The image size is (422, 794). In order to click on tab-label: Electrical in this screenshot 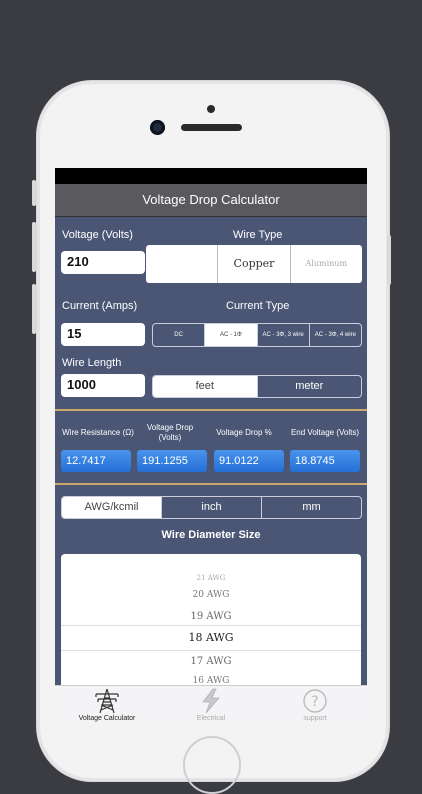, I will do `click(211, 718)`.